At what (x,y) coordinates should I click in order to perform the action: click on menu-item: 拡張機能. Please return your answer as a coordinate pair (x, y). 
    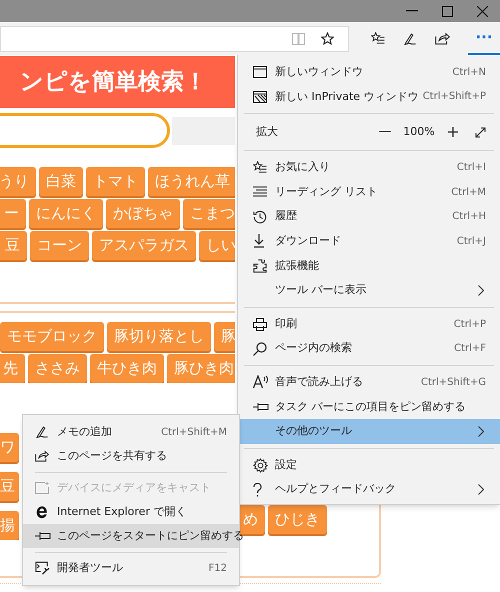
    Looking at the image, I should click on (369, 266).